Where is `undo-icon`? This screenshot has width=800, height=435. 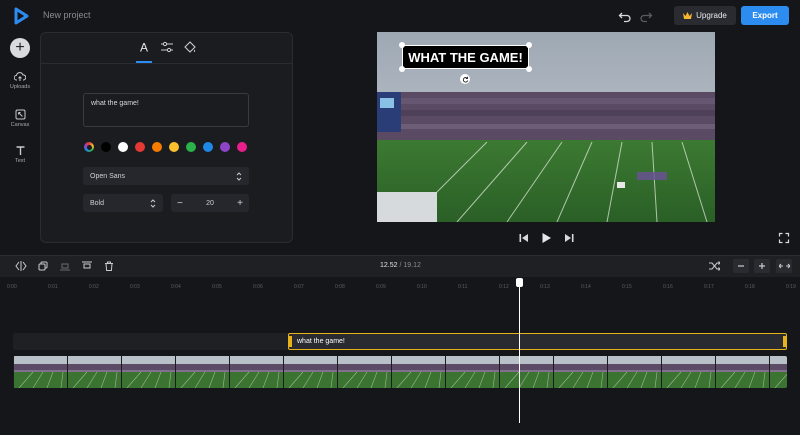 undo-icon is located at coordinates (625, 16).